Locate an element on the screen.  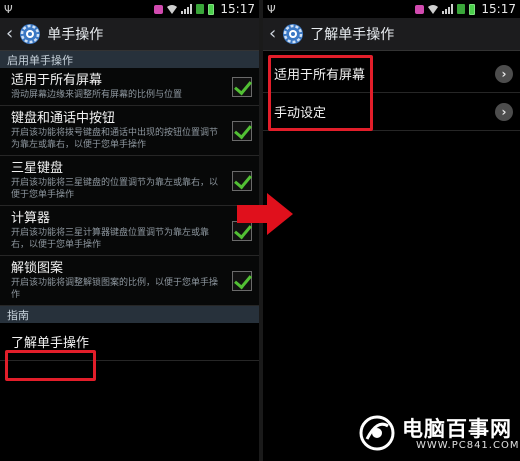
setting-subtitle: 开启该功能将调整解锁图案的比例，以便于您单手操作 is located at coordinates (115, 289).